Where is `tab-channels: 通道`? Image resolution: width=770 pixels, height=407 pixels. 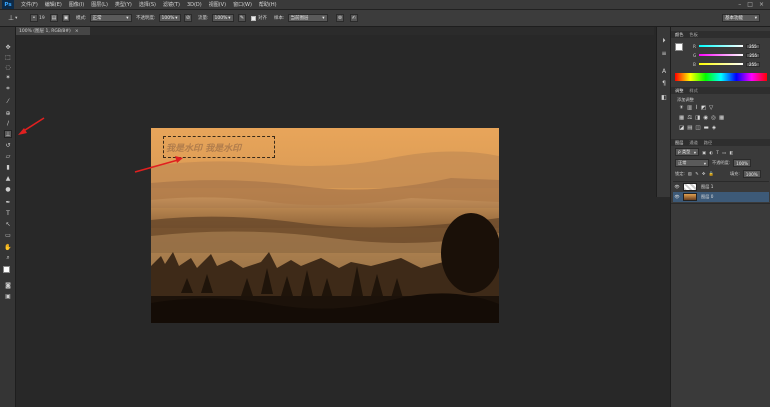
tab-channels: 通道 is located at coordinates (693, 143).